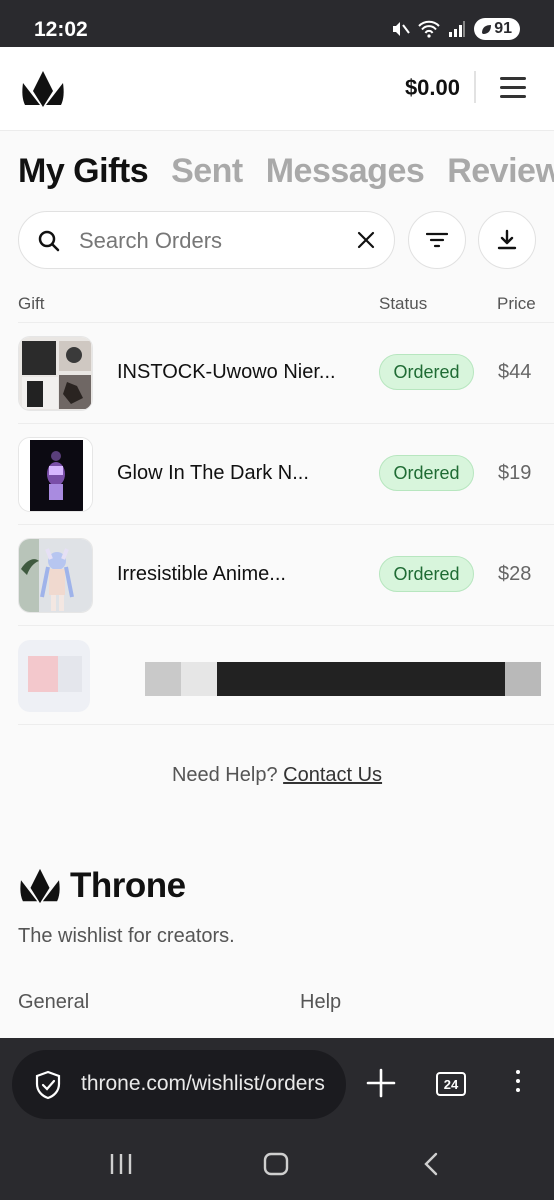  I want to click on filter-icon, so click(437, 240).